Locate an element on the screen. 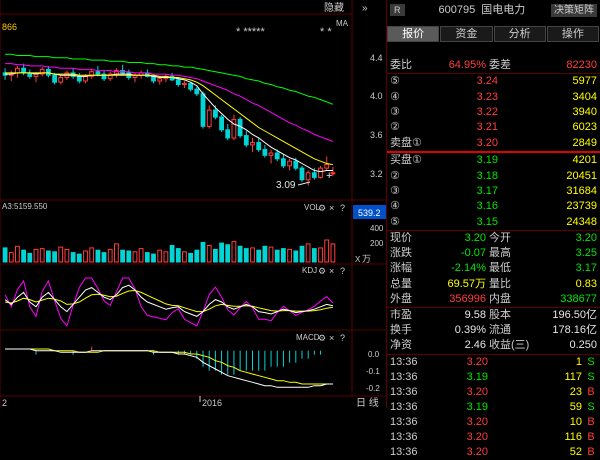 This screenshot has height=460, width=600. hide-arrow-icon: » is located at coordinates (365, 8).